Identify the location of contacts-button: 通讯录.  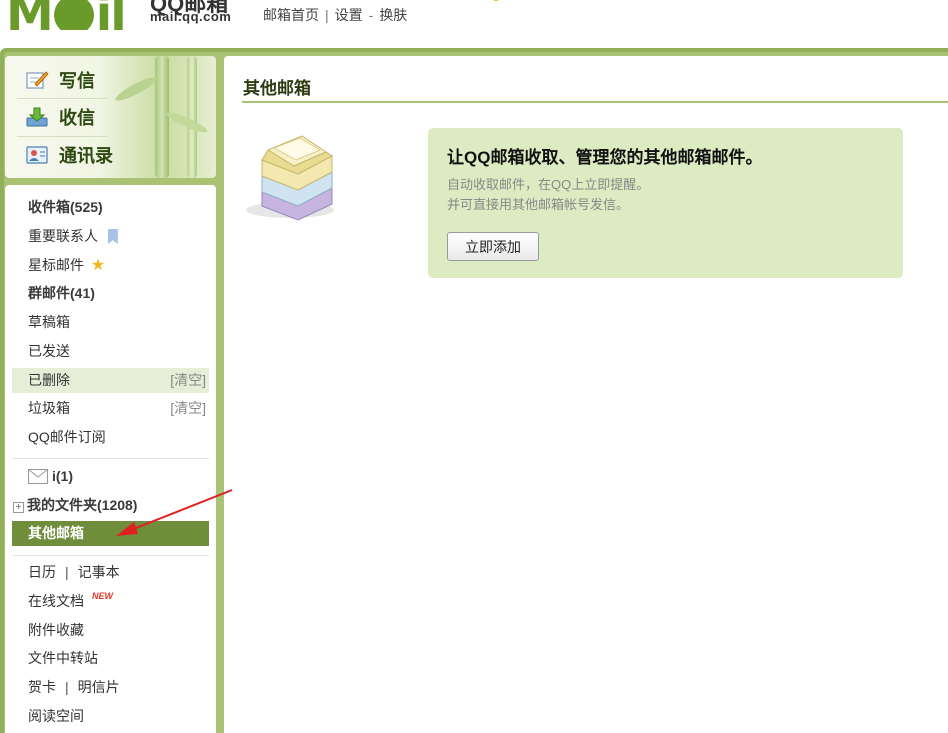
(69, 155).